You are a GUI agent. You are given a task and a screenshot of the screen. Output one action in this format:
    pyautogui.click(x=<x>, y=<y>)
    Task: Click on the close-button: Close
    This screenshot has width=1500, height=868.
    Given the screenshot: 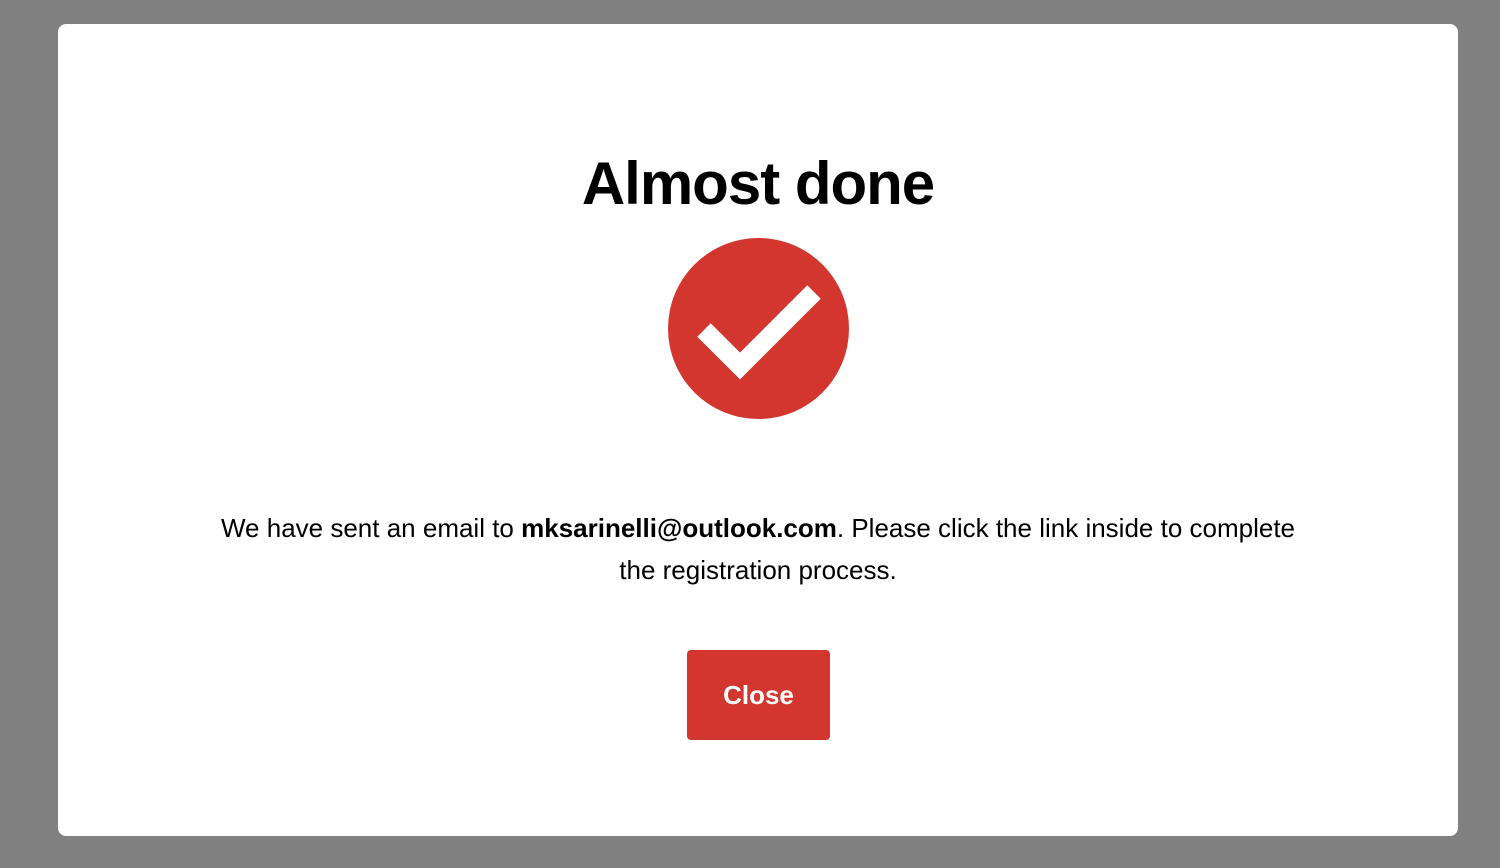 What is the action you would take?
    pyautogui.click(x=758, y=695)
    